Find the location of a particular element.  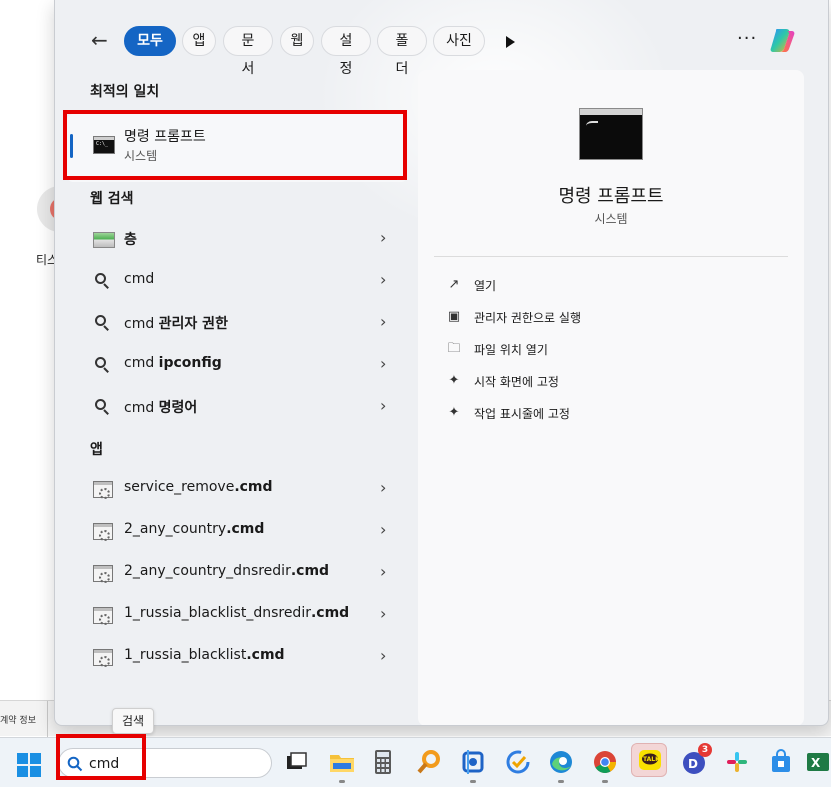

todo-check-icon is located at coordinates (518, 762).